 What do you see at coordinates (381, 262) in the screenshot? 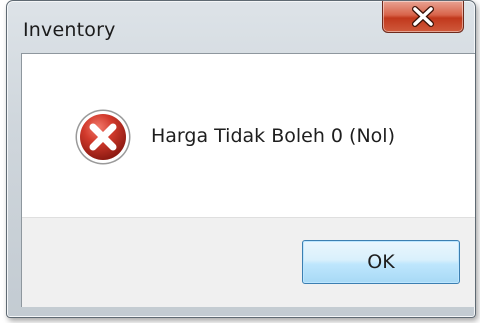
I see `ok-button: OK` at bounding box center [381, 262].